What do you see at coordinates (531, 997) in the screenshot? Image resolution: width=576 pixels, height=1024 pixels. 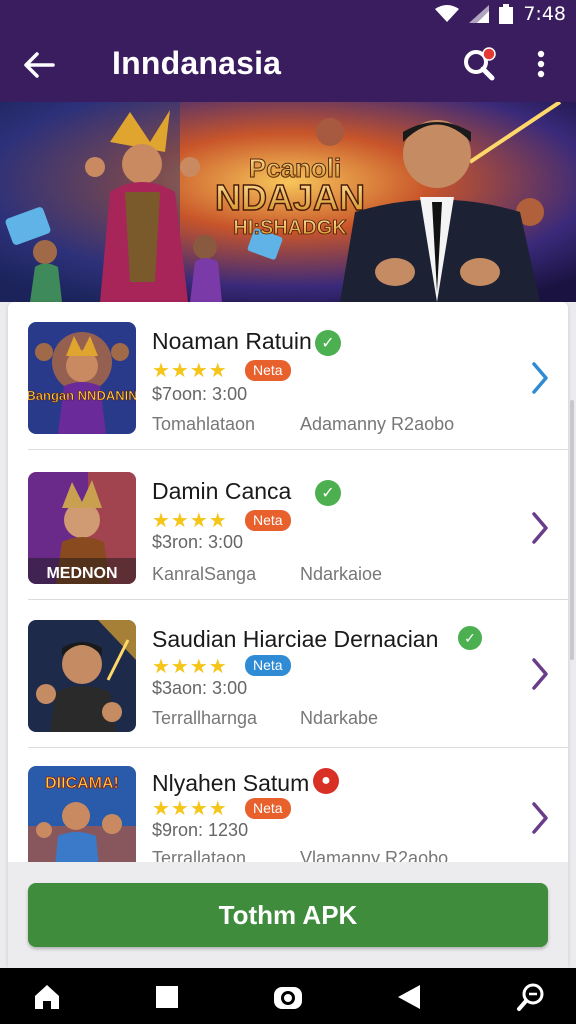 I see `search-nav-icon` at bounding box center [531, 997].